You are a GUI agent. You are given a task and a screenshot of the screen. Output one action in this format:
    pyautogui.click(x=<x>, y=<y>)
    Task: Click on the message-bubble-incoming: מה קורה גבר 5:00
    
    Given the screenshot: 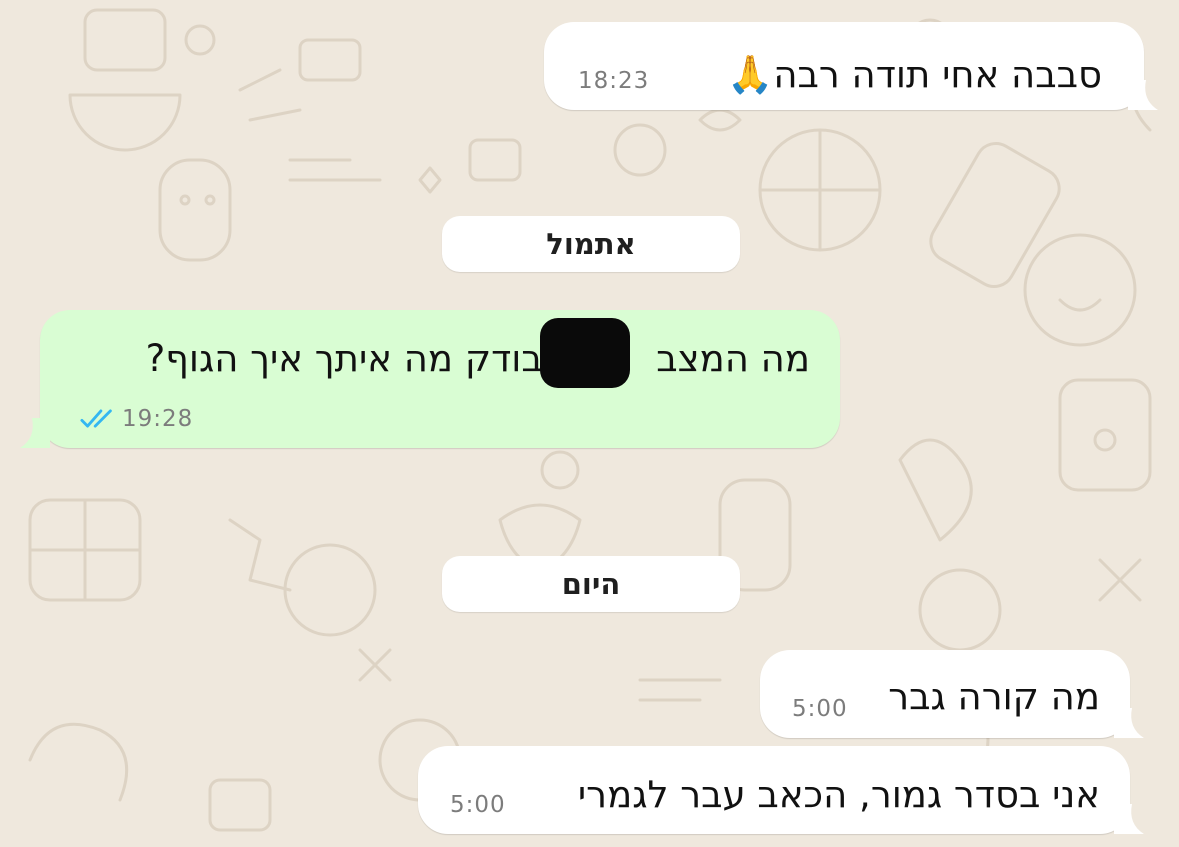 What is the action you would take?
    pyautogui.click(x=952, y=694)
    